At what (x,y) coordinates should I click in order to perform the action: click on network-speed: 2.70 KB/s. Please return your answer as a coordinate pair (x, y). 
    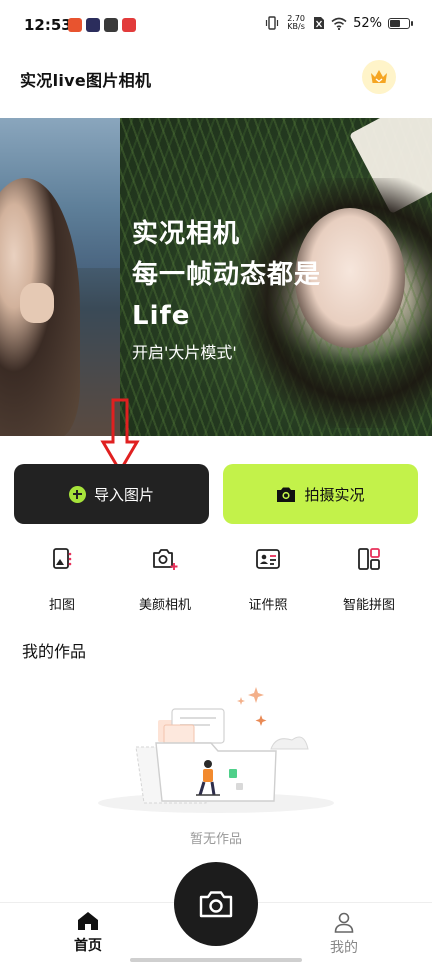
    Looking at the image, I should click on (296, 23).